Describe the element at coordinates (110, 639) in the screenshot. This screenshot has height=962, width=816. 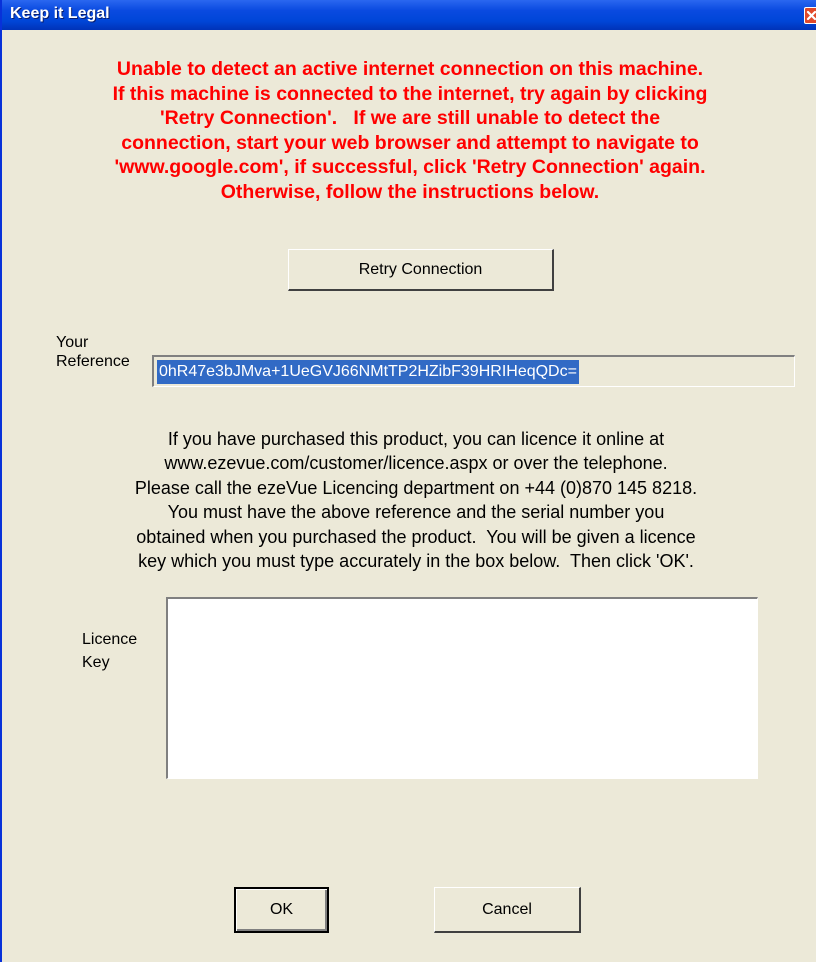
I see `licence-key-label-line: Licence` at that location.